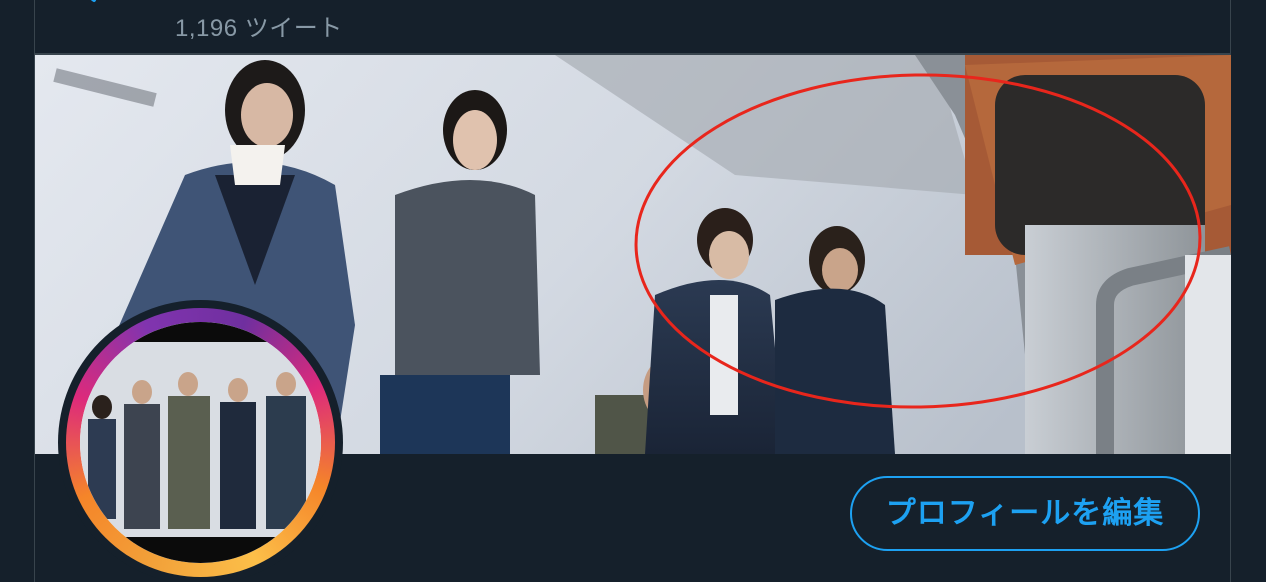 Image resolution: width=1266 pixels, height=582 pixels. What do you see at coordinates (200, 442) in the screenshot?
I see `avatar` at bounding box center [200, 442].